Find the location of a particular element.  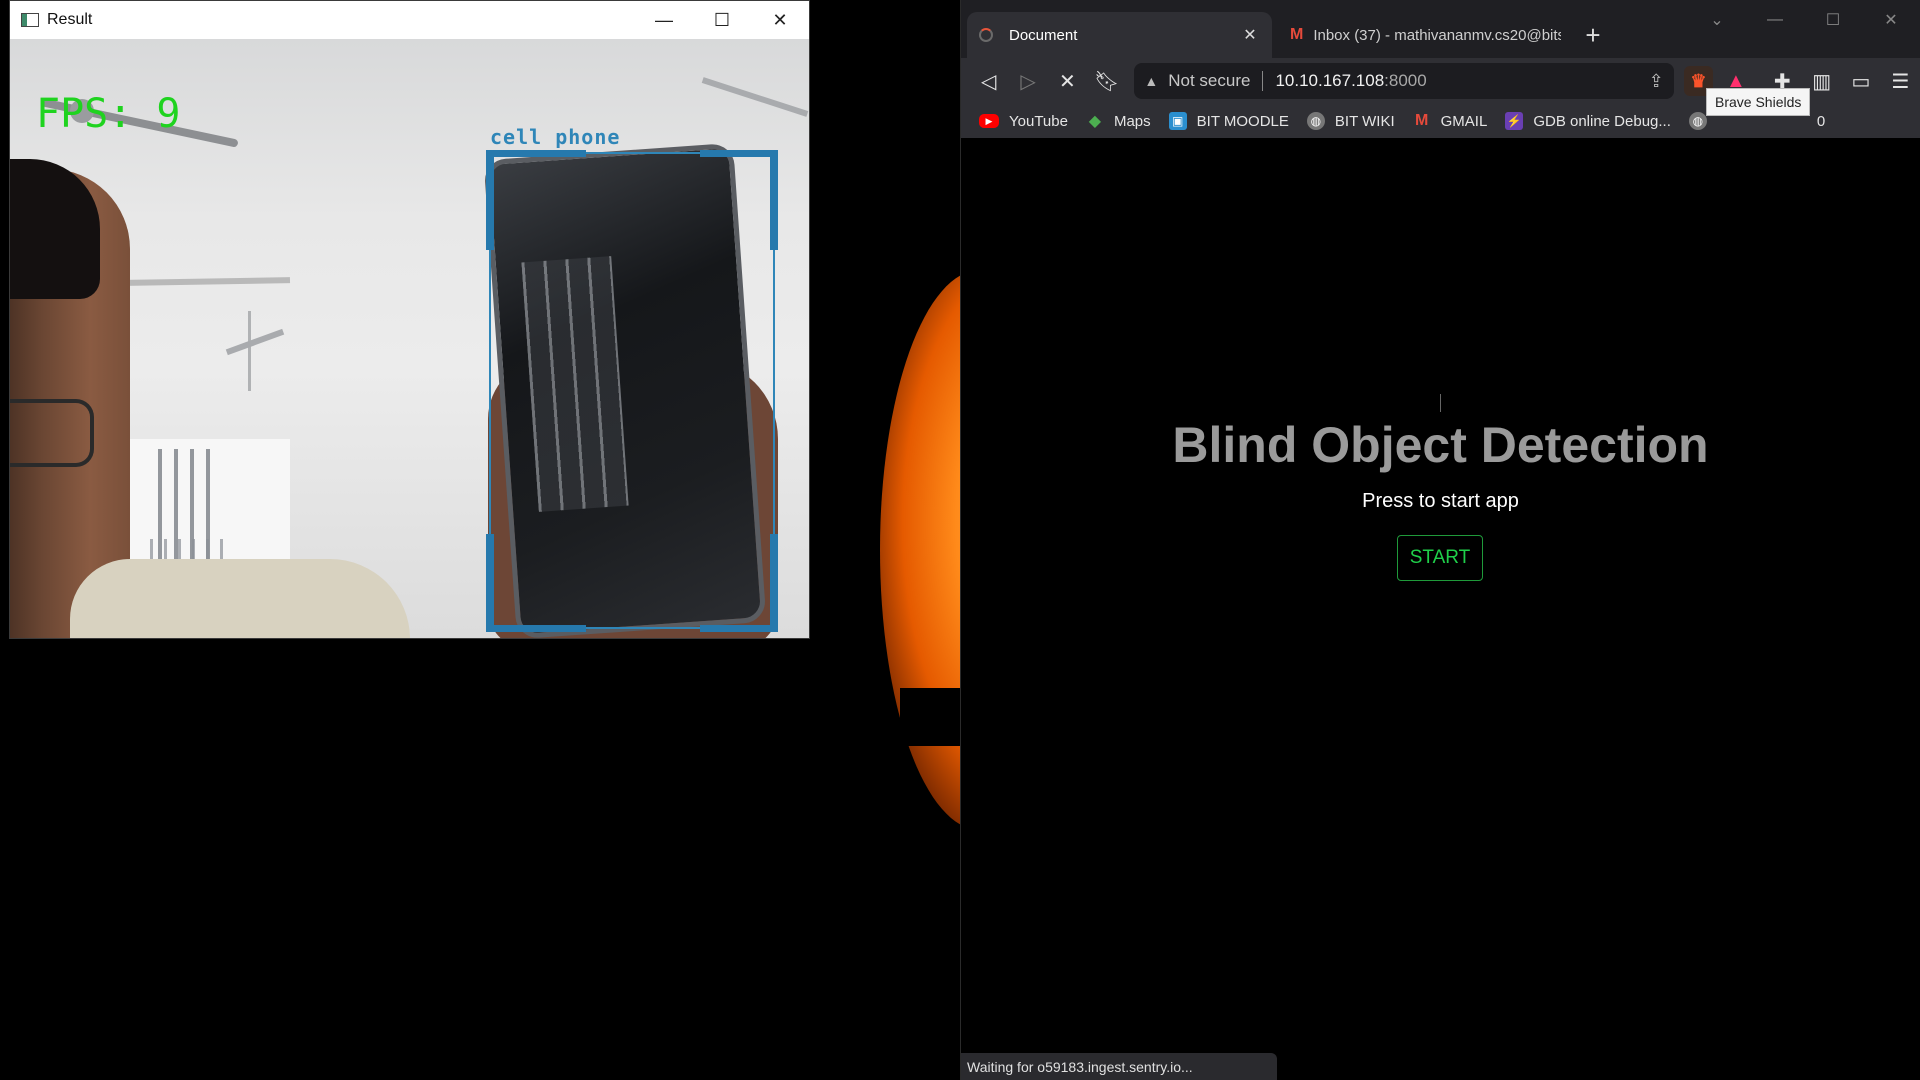

address-bar: ▲ Not secure 10.10.167.108 :8000 ⇪ is located at coordinates (1404, 81).